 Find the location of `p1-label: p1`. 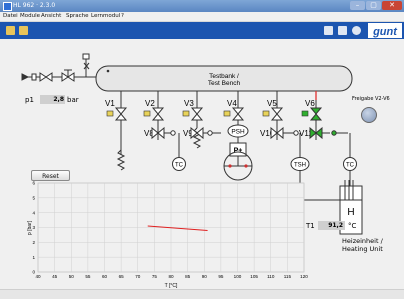

p1-label: p1 is located at coordinates (29, 100).